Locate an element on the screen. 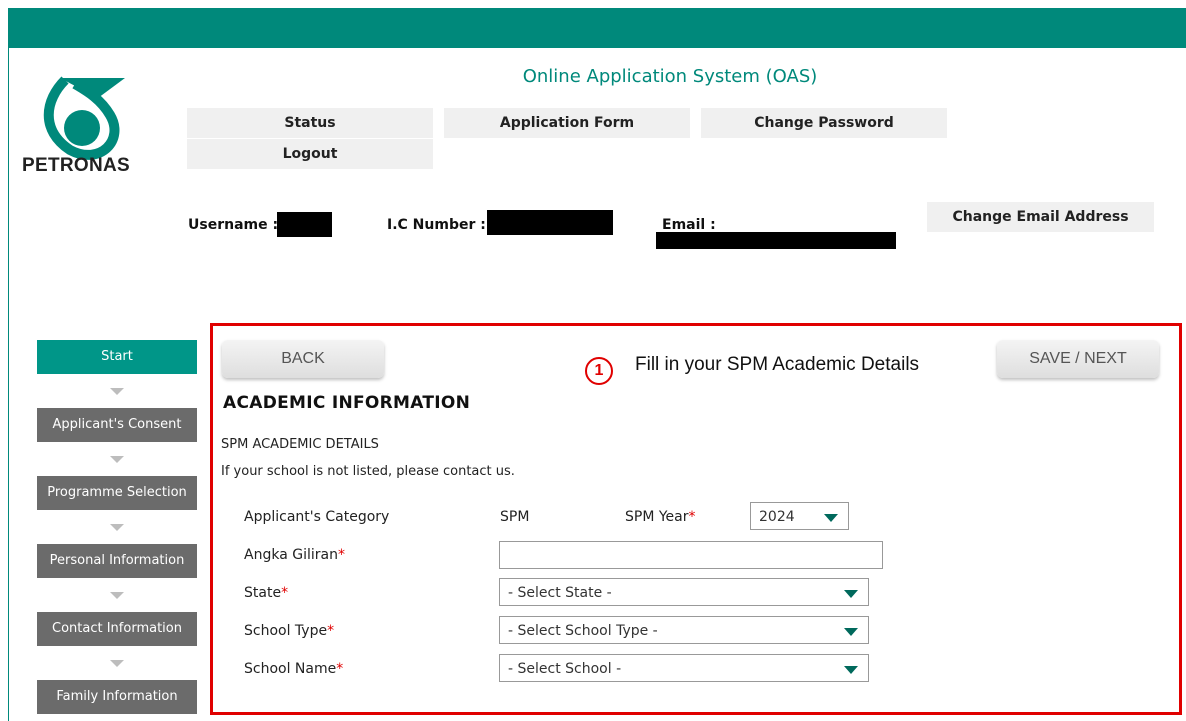 The image size is (1186, 721). section-title: ACADEMIC INFORMATION is located at coordinates (347, 403).